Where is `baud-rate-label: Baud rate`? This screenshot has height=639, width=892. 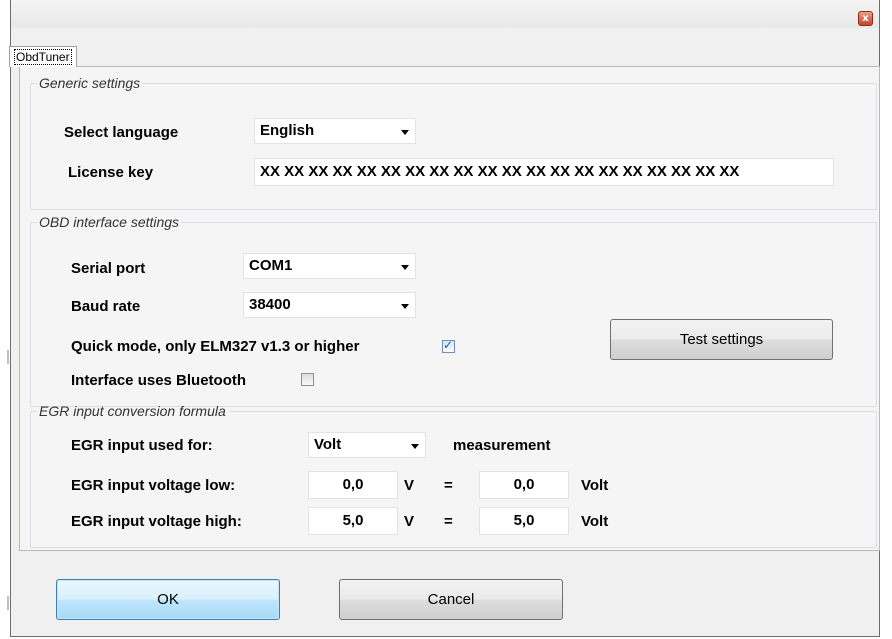 baud-rate-label: Baud rate is located at coordinates (106, 306).